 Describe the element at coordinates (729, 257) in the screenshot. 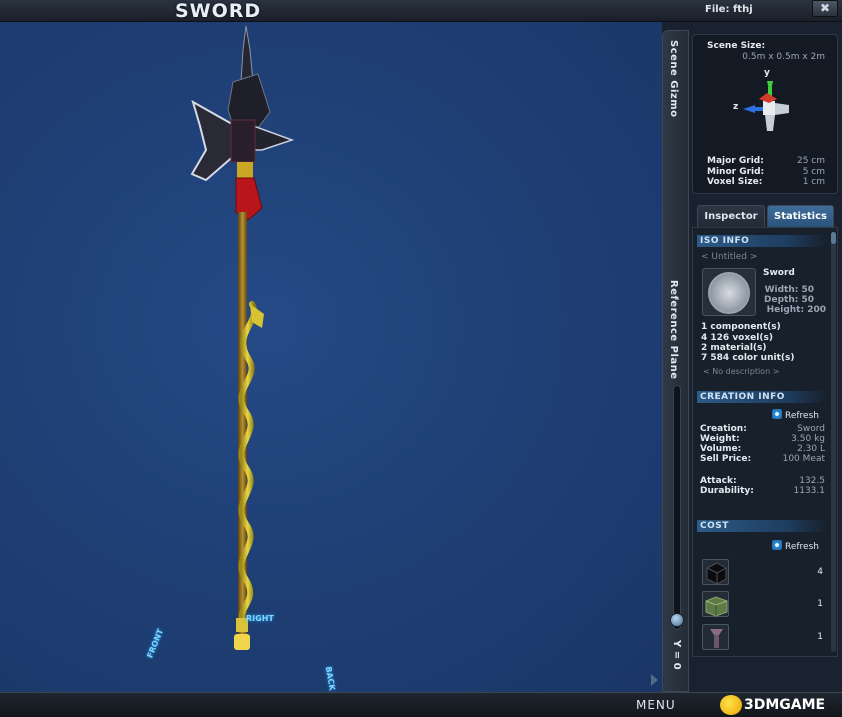

I see `iso-untitled: < Untitled >` at that location.